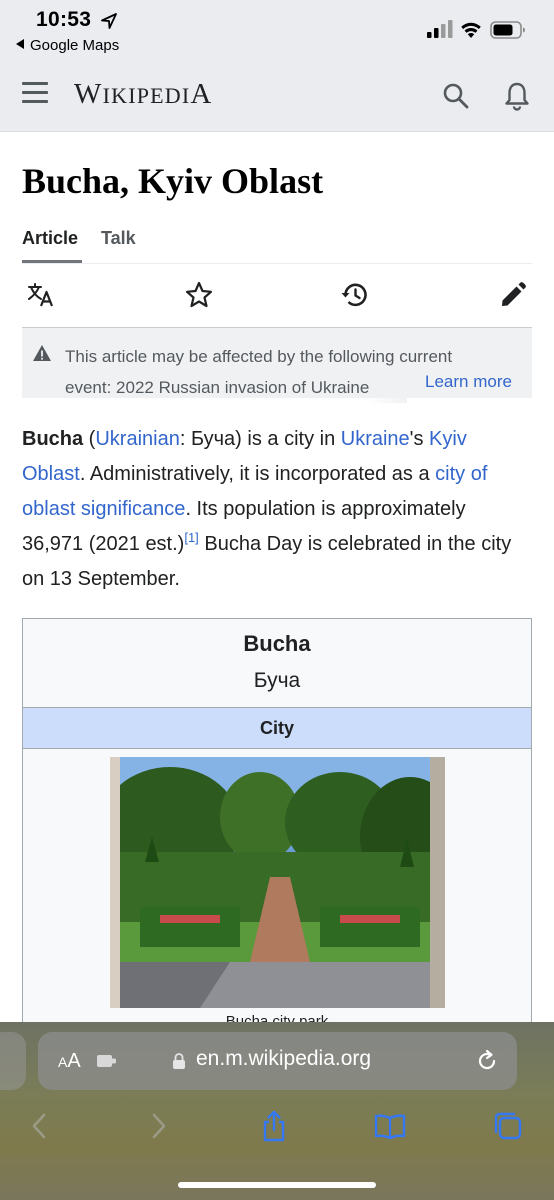 This screenshot has width=554, height=1200. What do you see at coordinates (69, 1061) in the screenshot?
I see `page-settings-button: AA` at bounding box center [69, 1061].